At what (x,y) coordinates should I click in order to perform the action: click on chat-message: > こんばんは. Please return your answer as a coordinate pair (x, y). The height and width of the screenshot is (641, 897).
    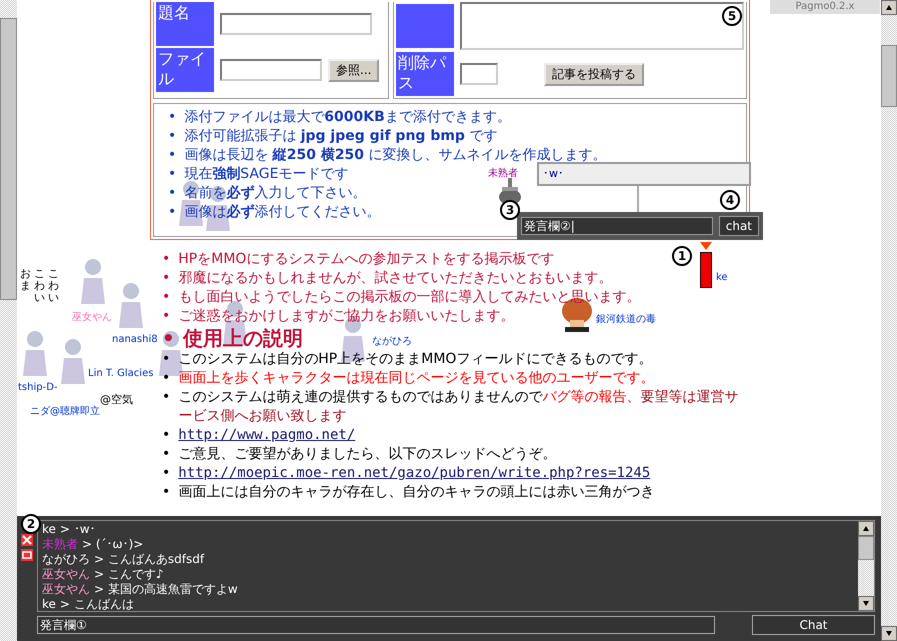
    Looking at the image, I should click on (97, 604).